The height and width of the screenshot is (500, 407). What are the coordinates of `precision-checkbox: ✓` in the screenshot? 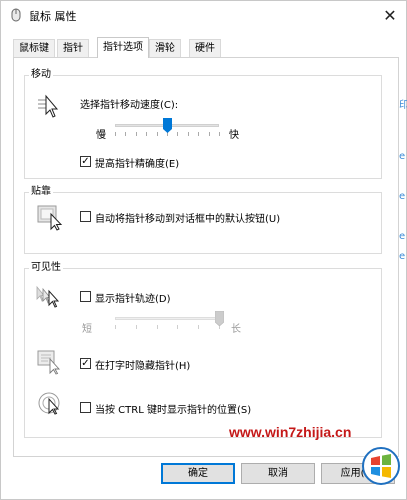 It's located at (85, 161).